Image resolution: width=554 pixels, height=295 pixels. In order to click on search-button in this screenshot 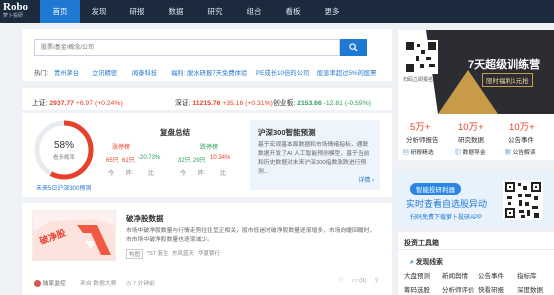, I will do `click(353, 47)`.